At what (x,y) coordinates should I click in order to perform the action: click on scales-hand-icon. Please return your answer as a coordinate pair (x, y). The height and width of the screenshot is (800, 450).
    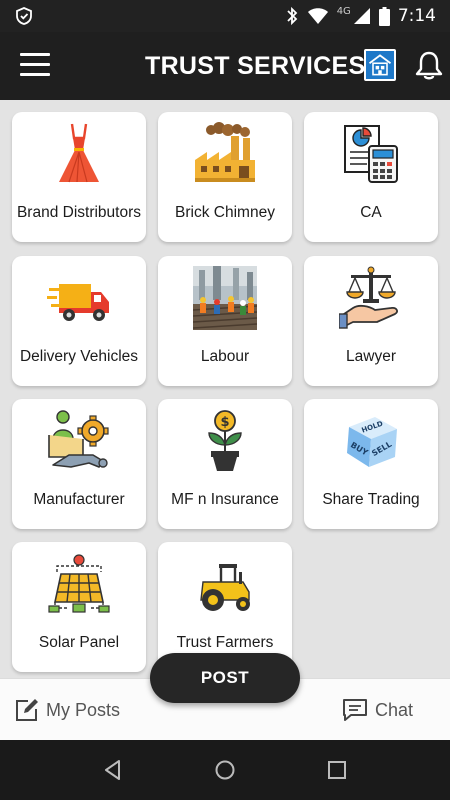
    Looking at the image, I should click on (368, 297).